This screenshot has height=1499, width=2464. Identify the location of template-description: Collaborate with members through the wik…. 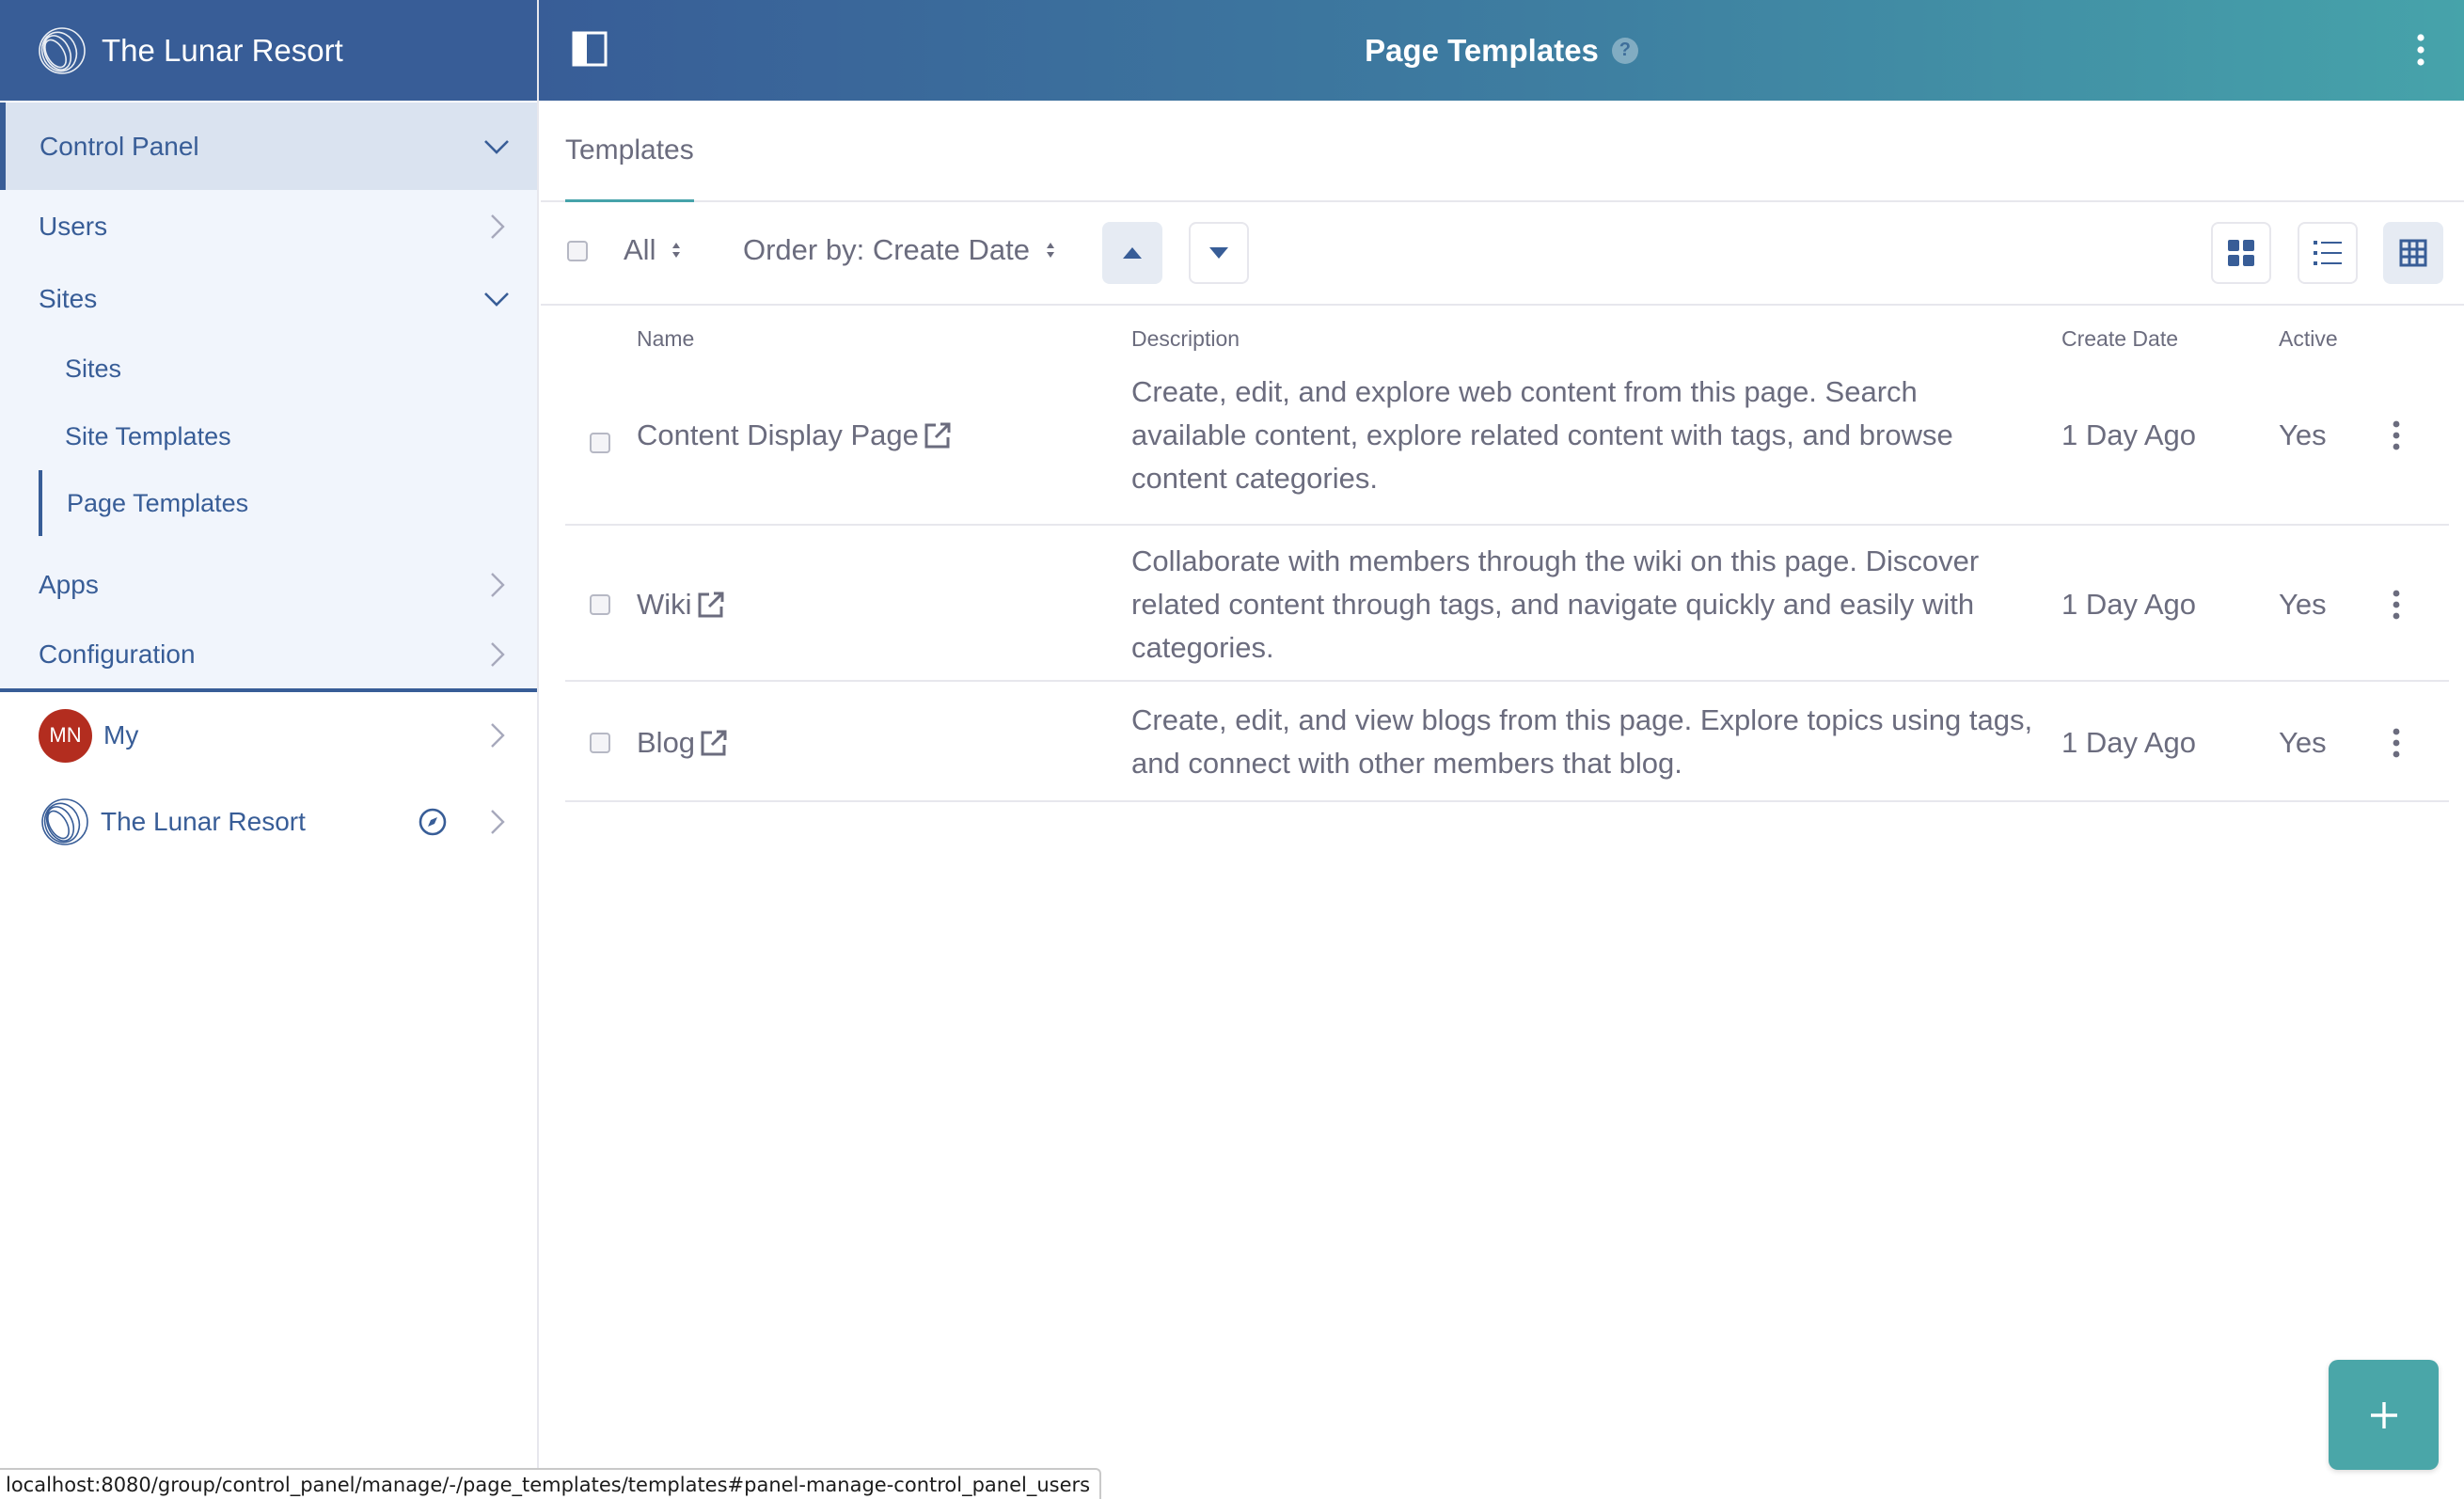
(1555, 604).